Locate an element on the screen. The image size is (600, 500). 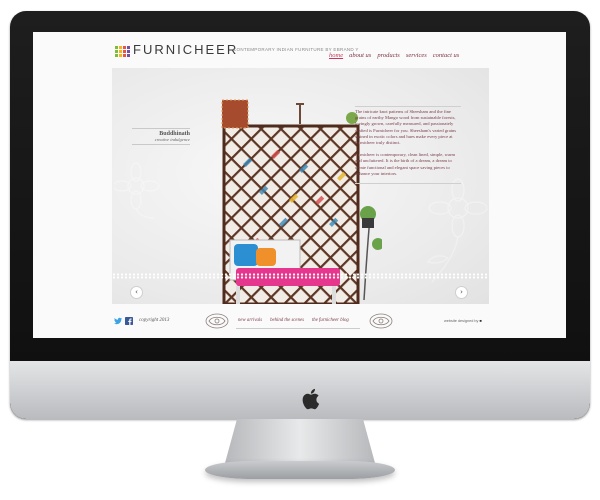
footer-divider is located at coordinates (298, 328).